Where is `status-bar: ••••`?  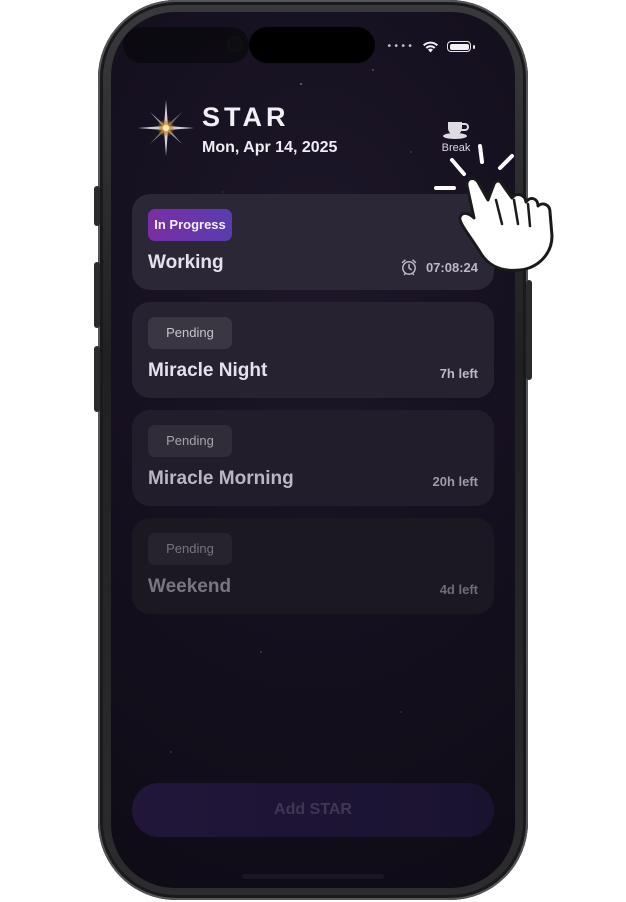
status-bar: •••• is located at coordinates (430, 46).